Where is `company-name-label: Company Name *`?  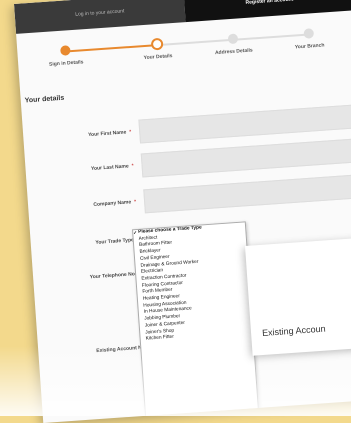 company-name-label: Company Name * is located at coordinates (115, 203).